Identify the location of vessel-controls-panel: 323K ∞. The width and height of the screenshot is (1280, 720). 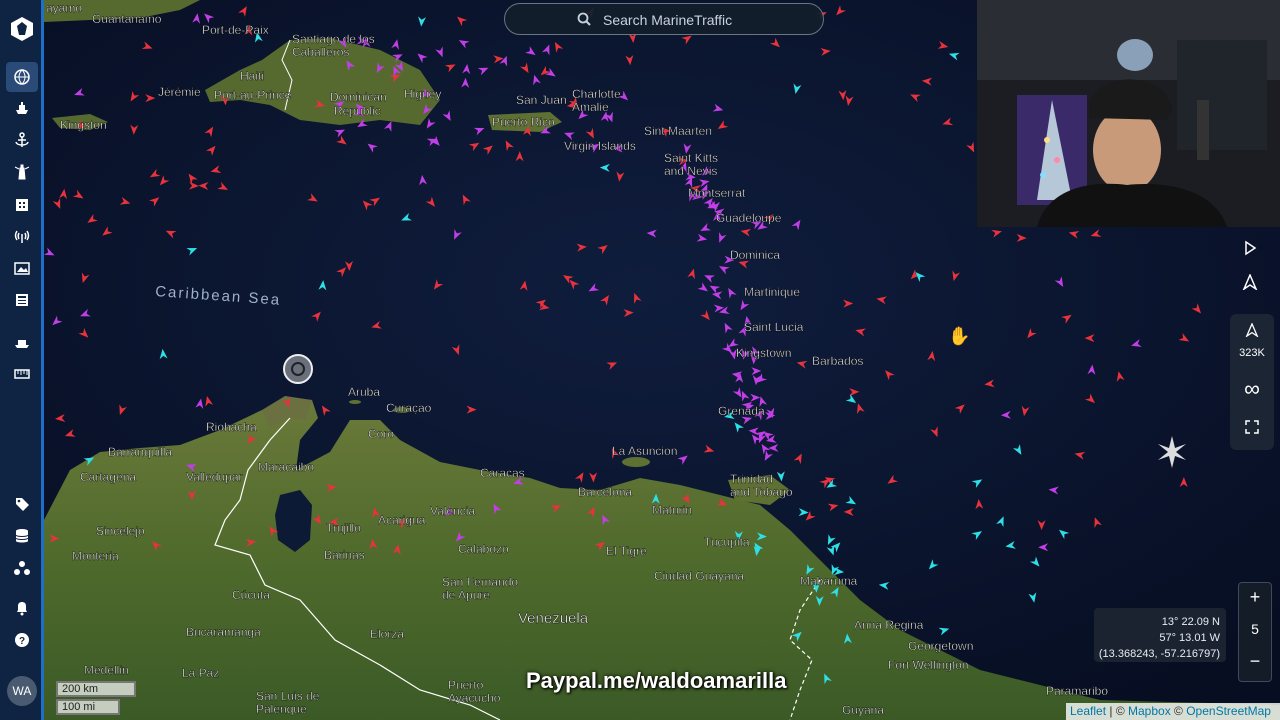
(1252, 382).